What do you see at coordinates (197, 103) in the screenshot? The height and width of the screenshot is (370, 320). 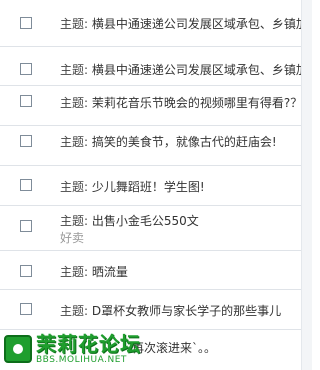 I see `subject-title: 茉莉花音乐节晚会的视频哪里有得看?？` at bounding box center [197, 103].